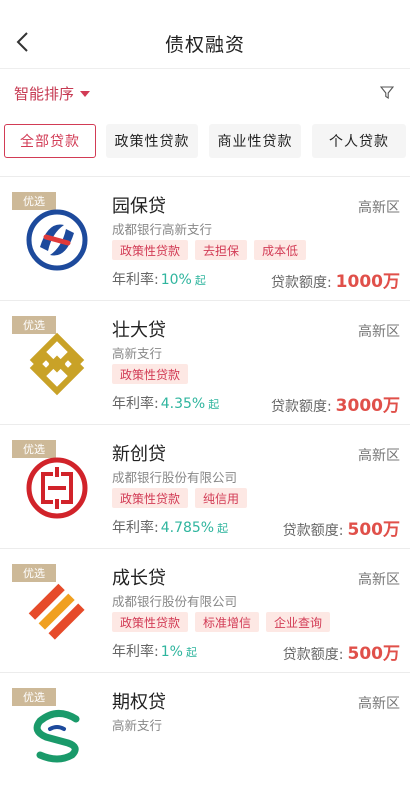 This screenshot has width=410, height=796. I want to click on caret-down-icon, so click(85, 94).